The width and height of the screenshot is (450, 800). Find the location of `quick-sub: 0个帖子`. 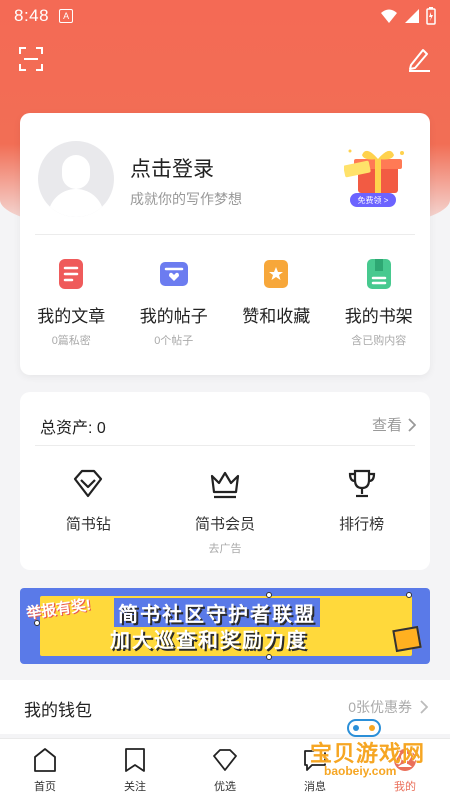

quick-sub: 0个帖子 is located at coordinates (174, 341).